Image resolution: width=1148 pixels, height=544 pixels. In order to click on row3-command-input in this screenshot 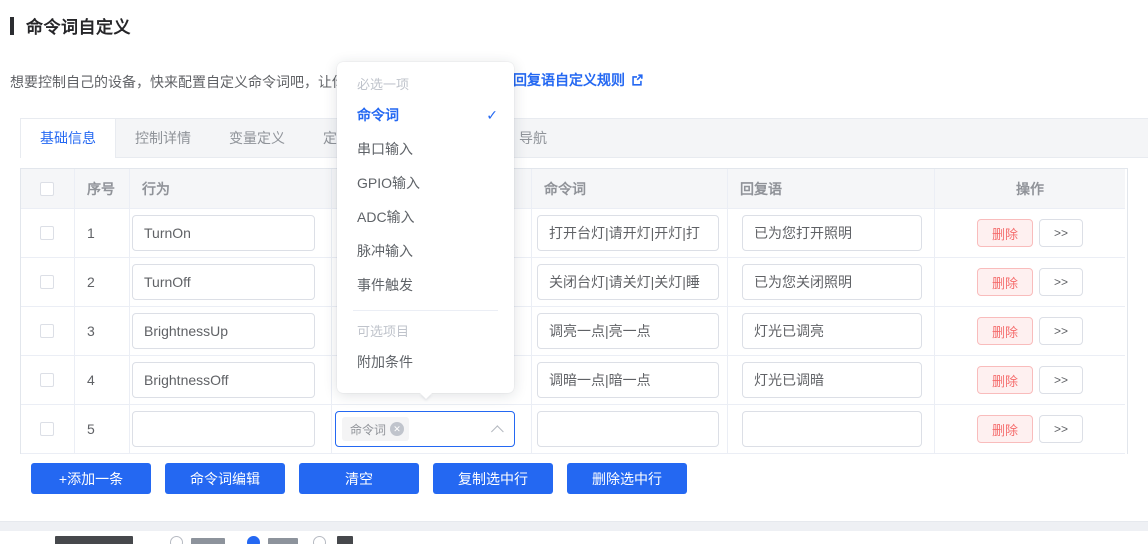, I will do `click(628, 331)`.